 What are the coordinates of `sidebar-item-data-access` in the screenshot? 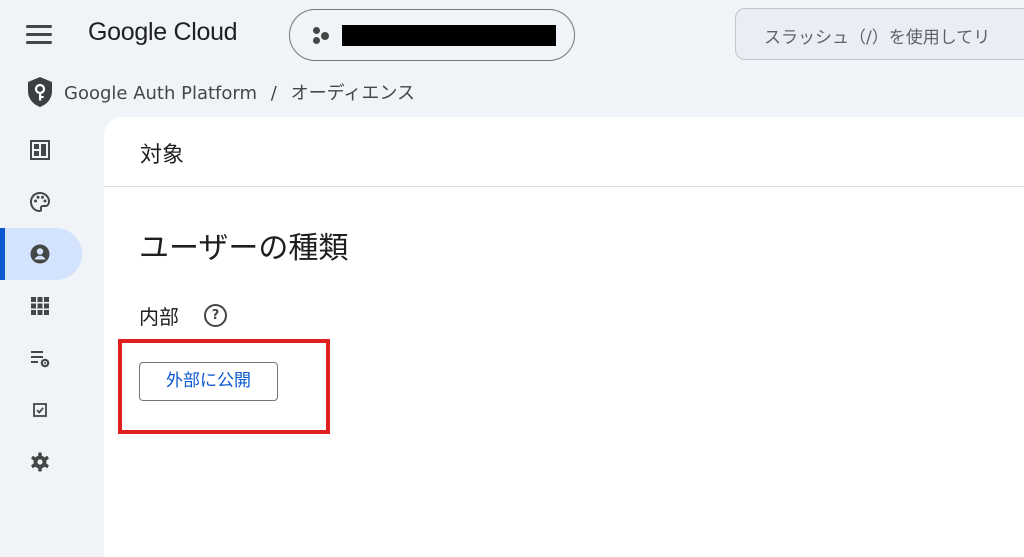 It's located at (41, 358).